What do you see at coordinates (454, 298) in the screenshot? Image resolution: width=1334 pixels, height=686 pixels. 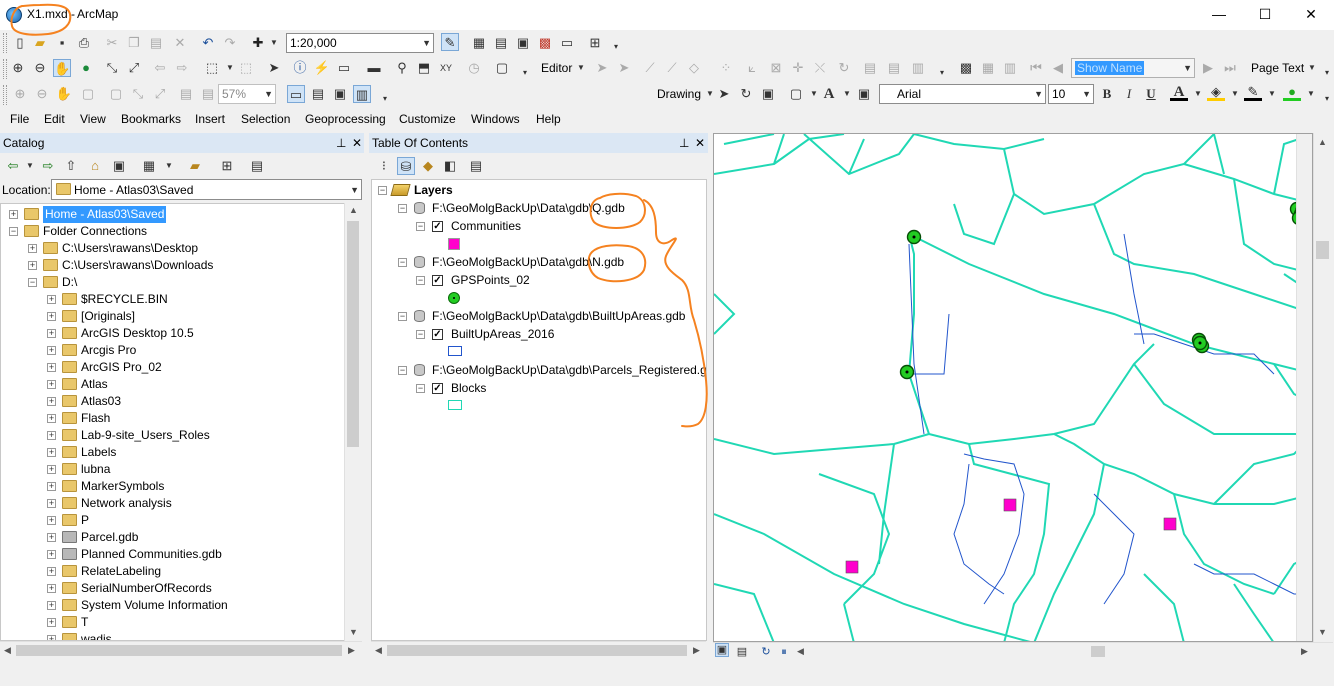 I see `layer-symbol-circle-dot` at bounding box center [454, 298].